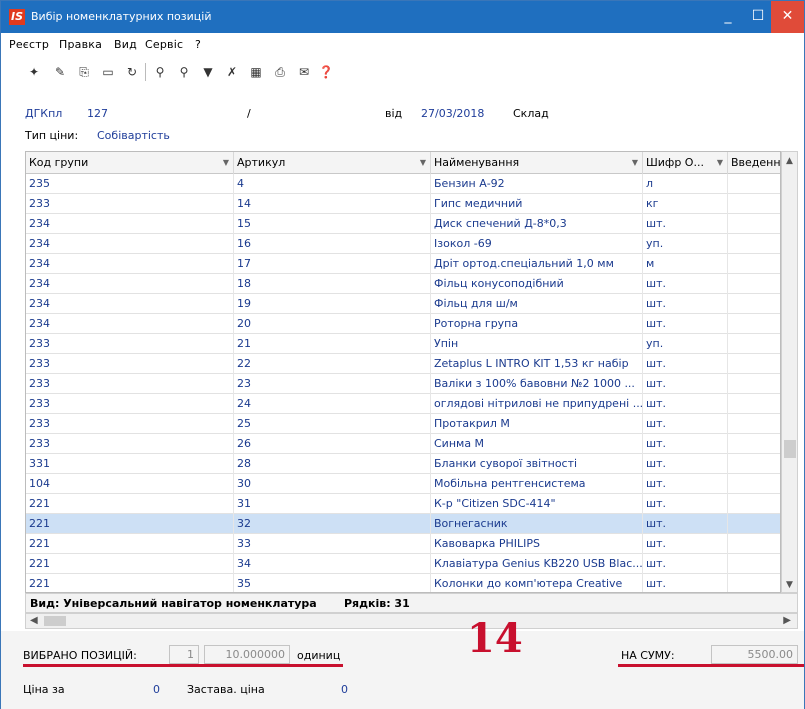 This screenshot has height=709, width=805. Describe the element at coordinates (130, 544) in the screenshot. I see `table-cell: 221` at that location.